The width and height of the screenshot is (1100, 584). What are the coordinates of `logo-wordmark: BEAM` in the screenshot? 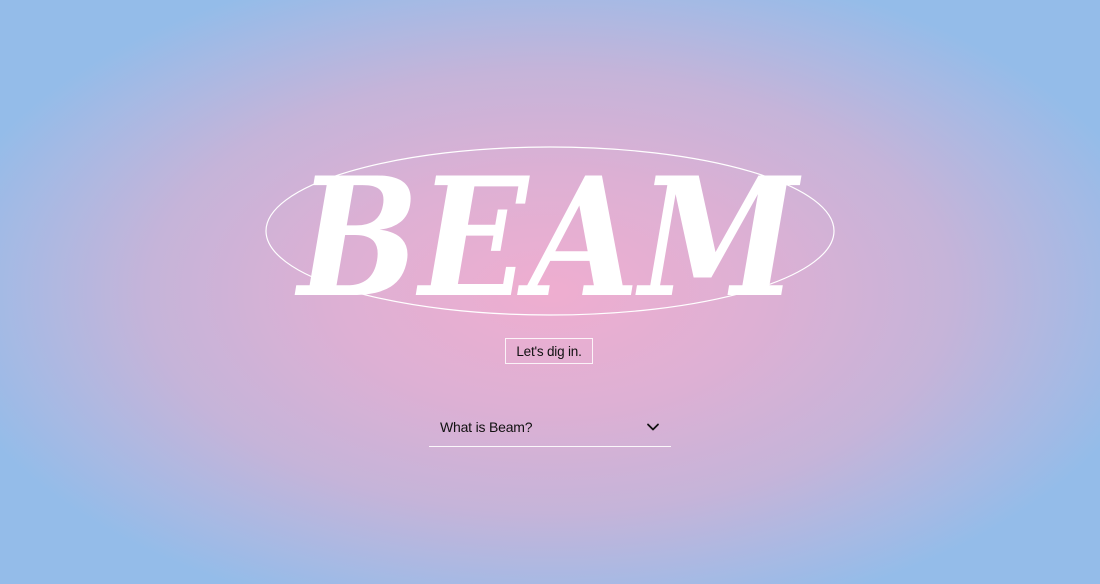 It's located at (548, 232).